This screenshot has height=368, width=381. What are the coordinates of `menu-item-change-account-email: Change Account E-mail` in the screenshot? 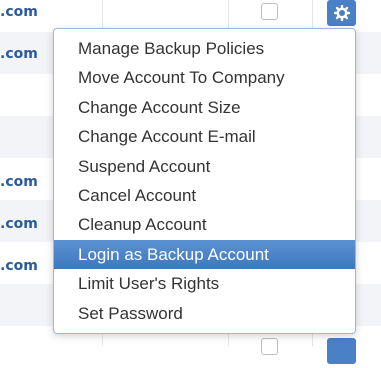 It's located at (204, 136).